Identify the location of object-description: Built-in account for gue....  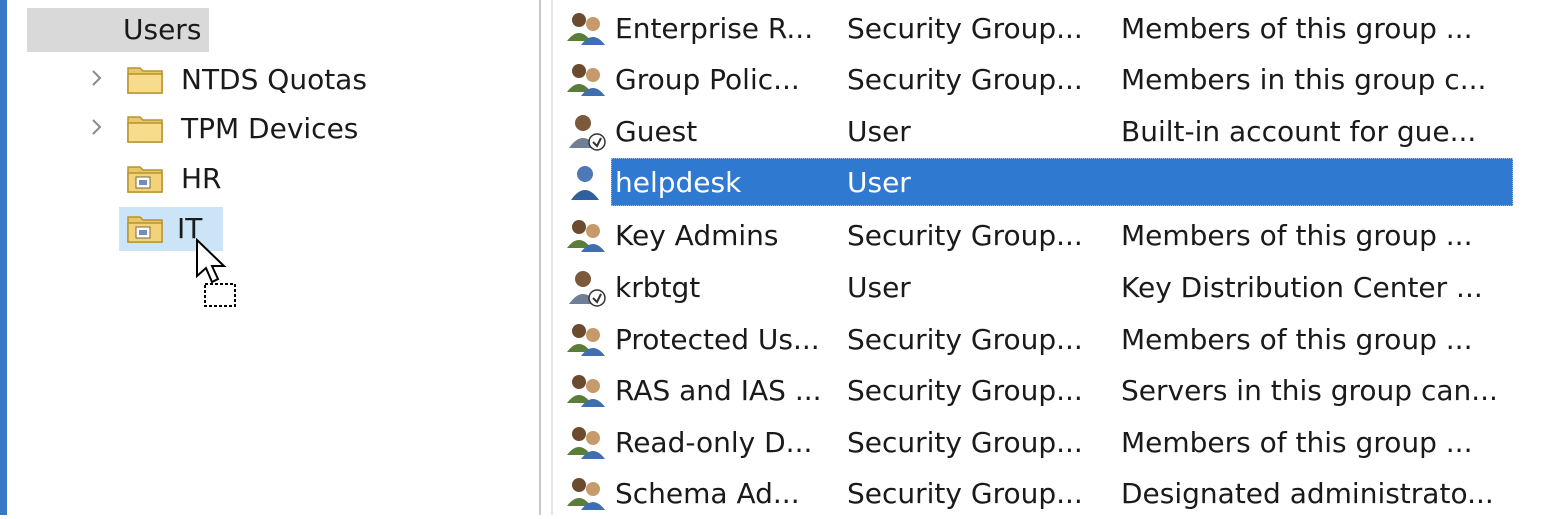
(1299, 131).